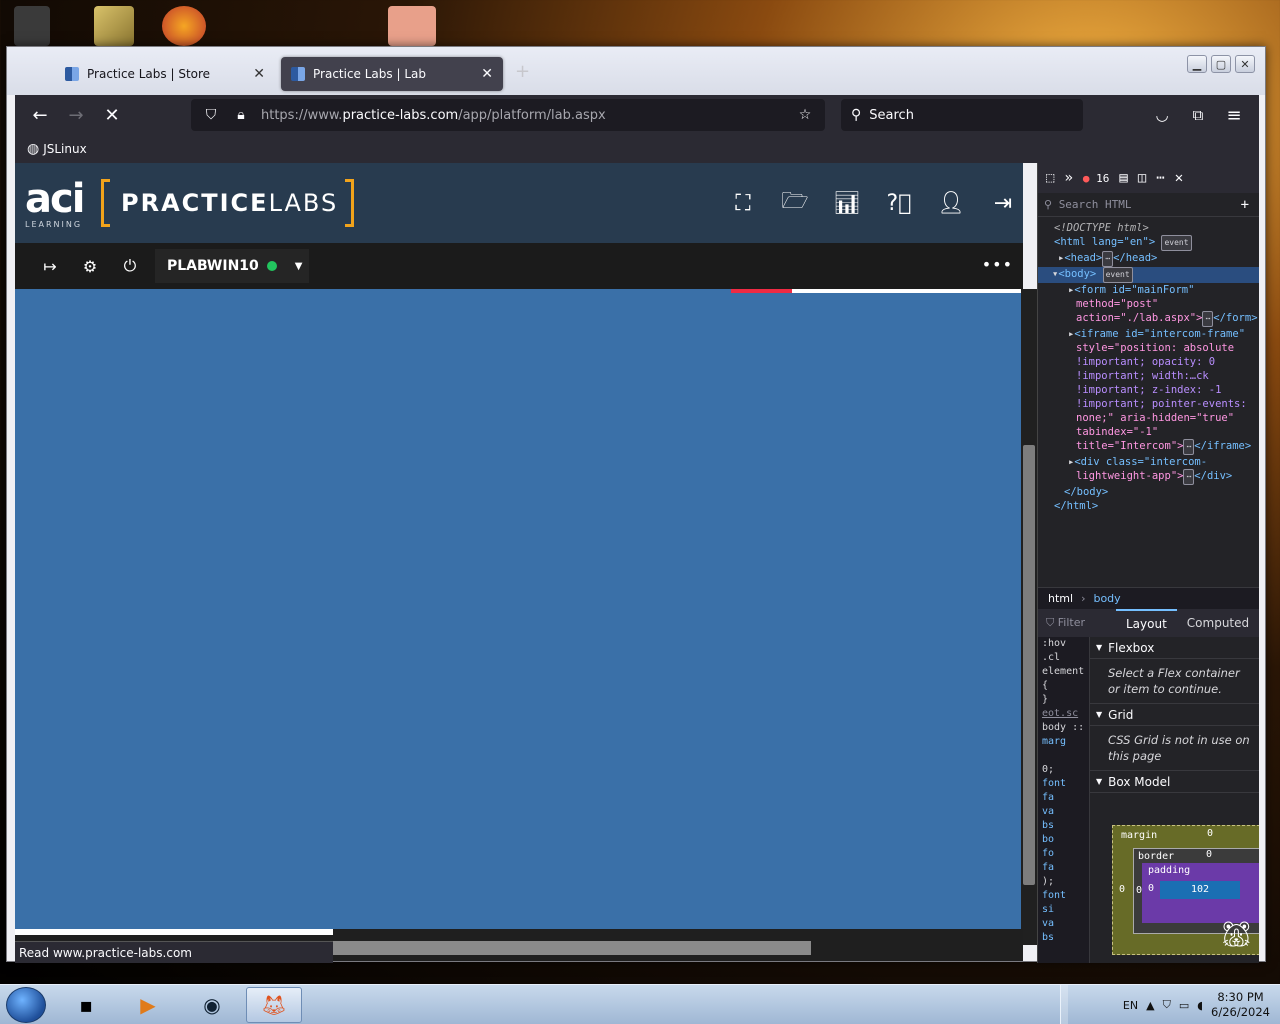 Image resolution: width=1280 pixels, height=1024 pixels. I want to click on clock-time: 8:30 PM, so click(1240, 997).